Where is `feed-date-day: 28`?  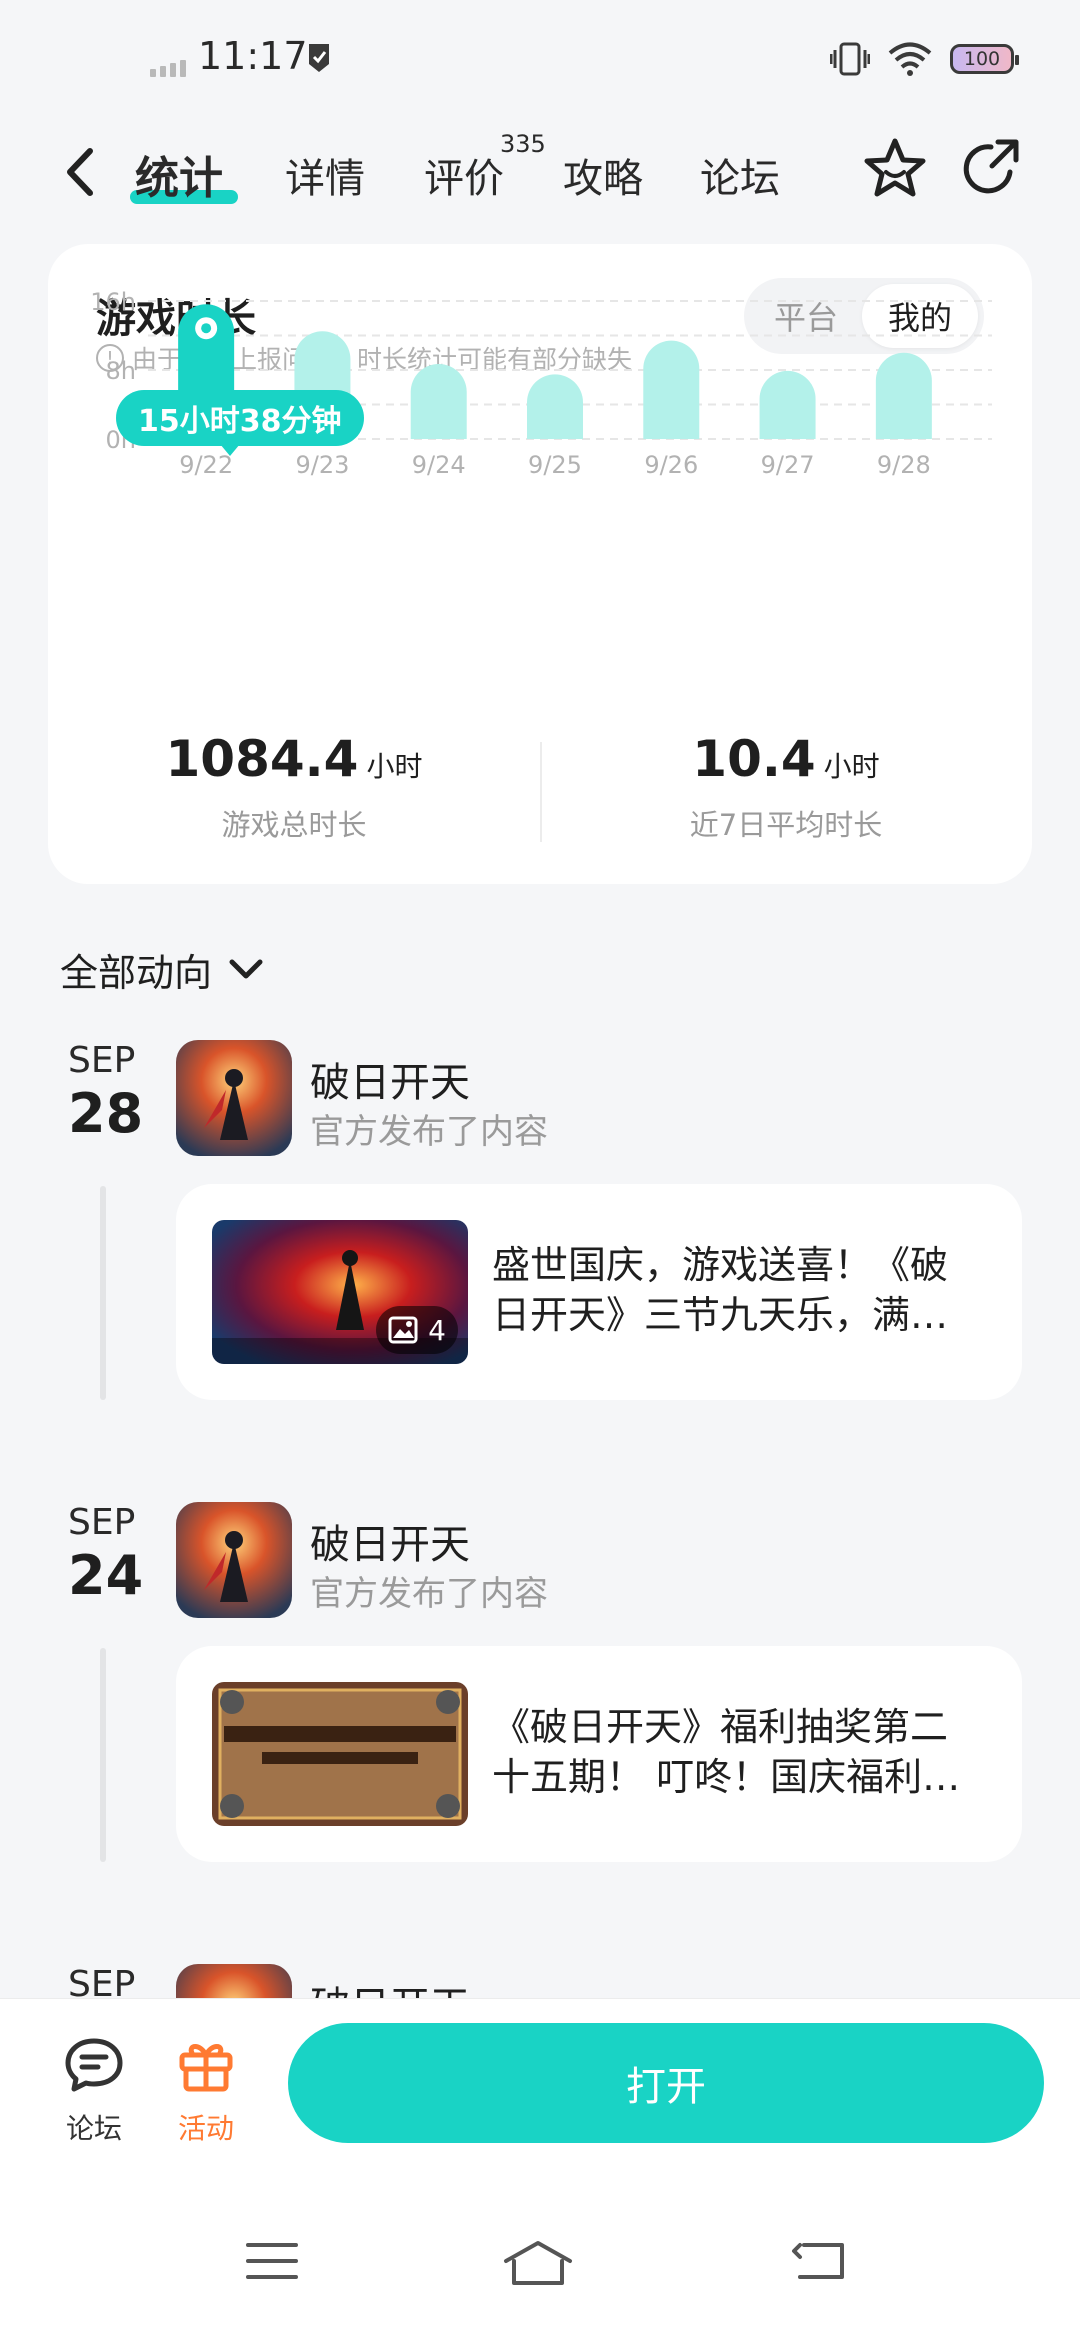
feed-date-day: 28 is located at coordinates (106, 1113).